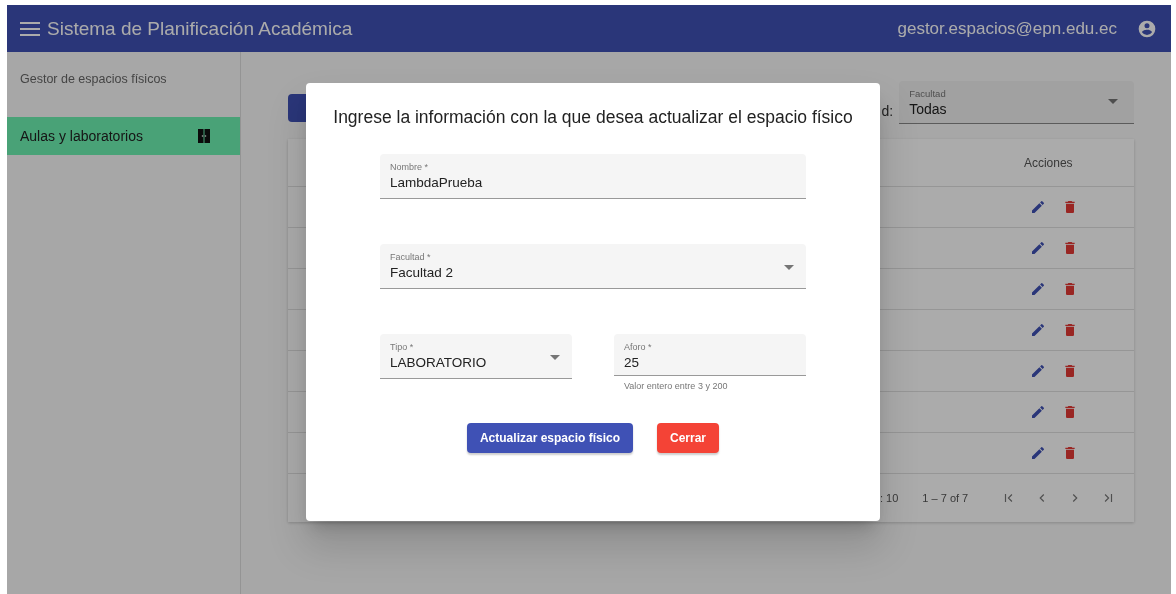  Describe the element at coordinates (476, 356) in the screenshot. I see `select-field: Tipo * LABORATORIO` at that location.